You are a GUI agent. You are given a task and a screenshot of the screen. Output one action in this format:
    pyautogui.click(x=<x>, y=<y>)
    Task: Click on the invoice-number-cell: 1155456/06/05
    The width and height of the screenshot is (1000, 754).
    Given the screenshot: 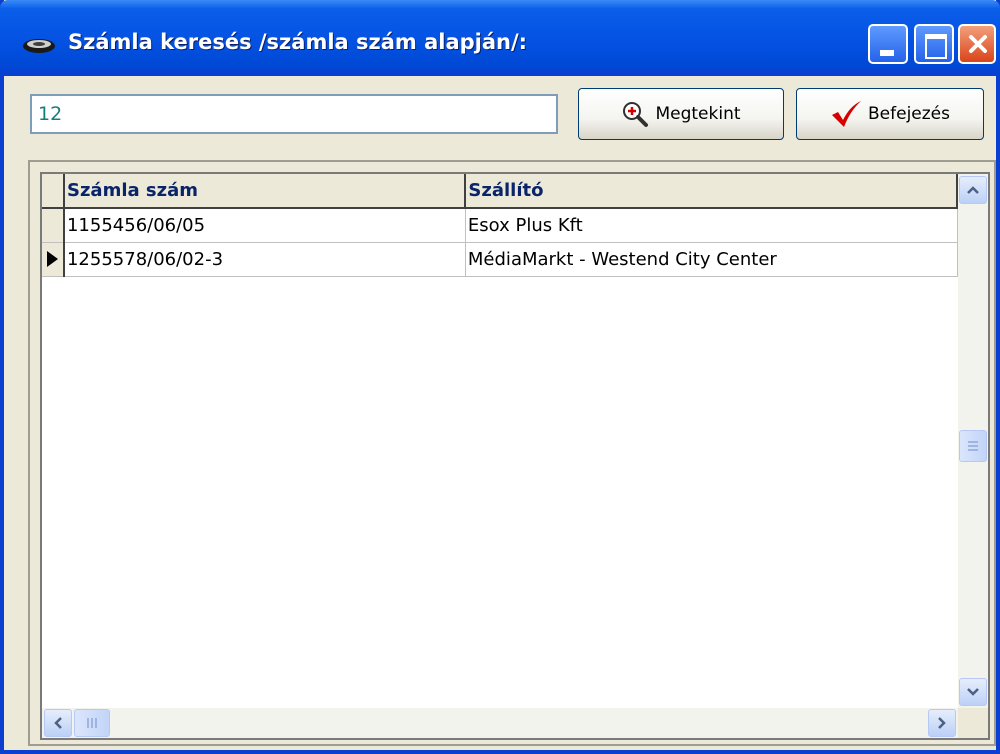 What is the action you would take?
    pyautogui.click(x=264, y=225)
    